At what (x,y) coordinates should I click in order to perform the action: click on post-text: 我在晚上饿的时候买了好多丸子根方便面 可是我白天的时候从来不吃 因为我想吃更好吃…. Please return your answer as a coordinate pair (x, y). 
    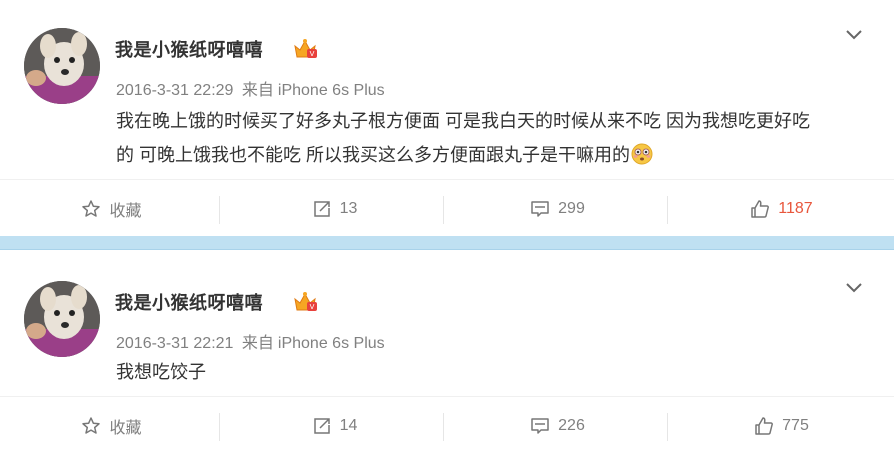
    Looking at the image, I should click on (466, 138).